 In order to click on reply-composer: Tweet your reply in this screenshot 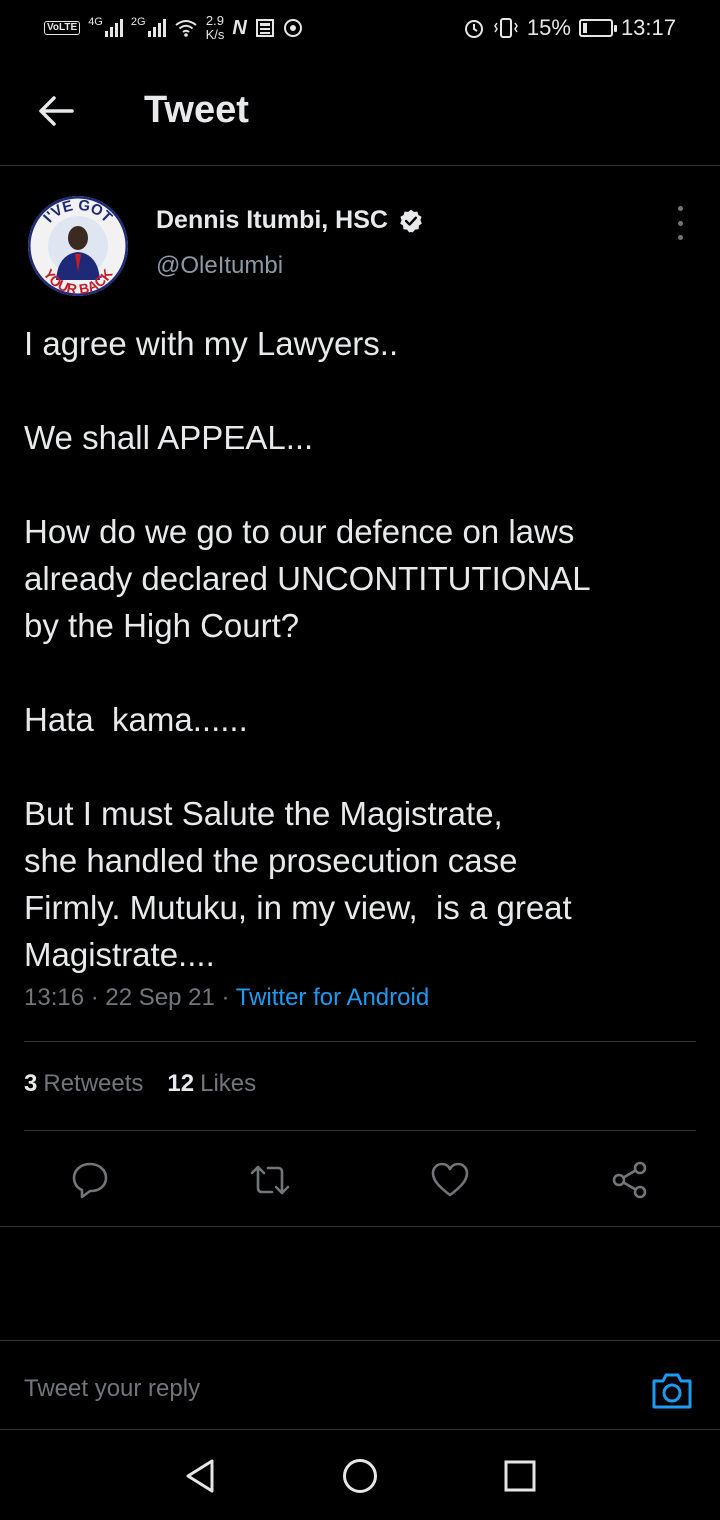, I will do `click(360, 1385)`.